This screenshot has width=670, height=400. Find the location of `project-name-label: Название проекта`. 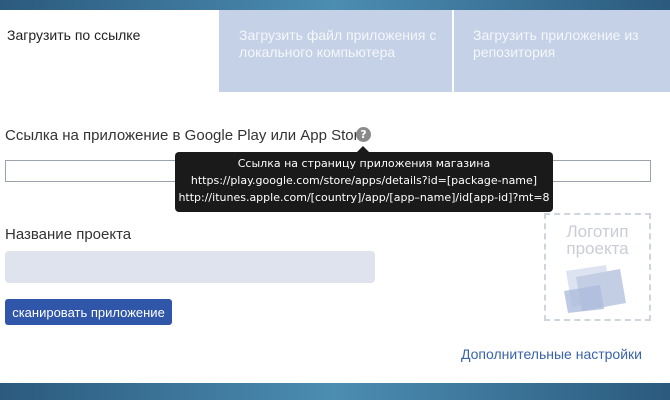

project-name-label: Название проекта is located at coordinates (68, 234).